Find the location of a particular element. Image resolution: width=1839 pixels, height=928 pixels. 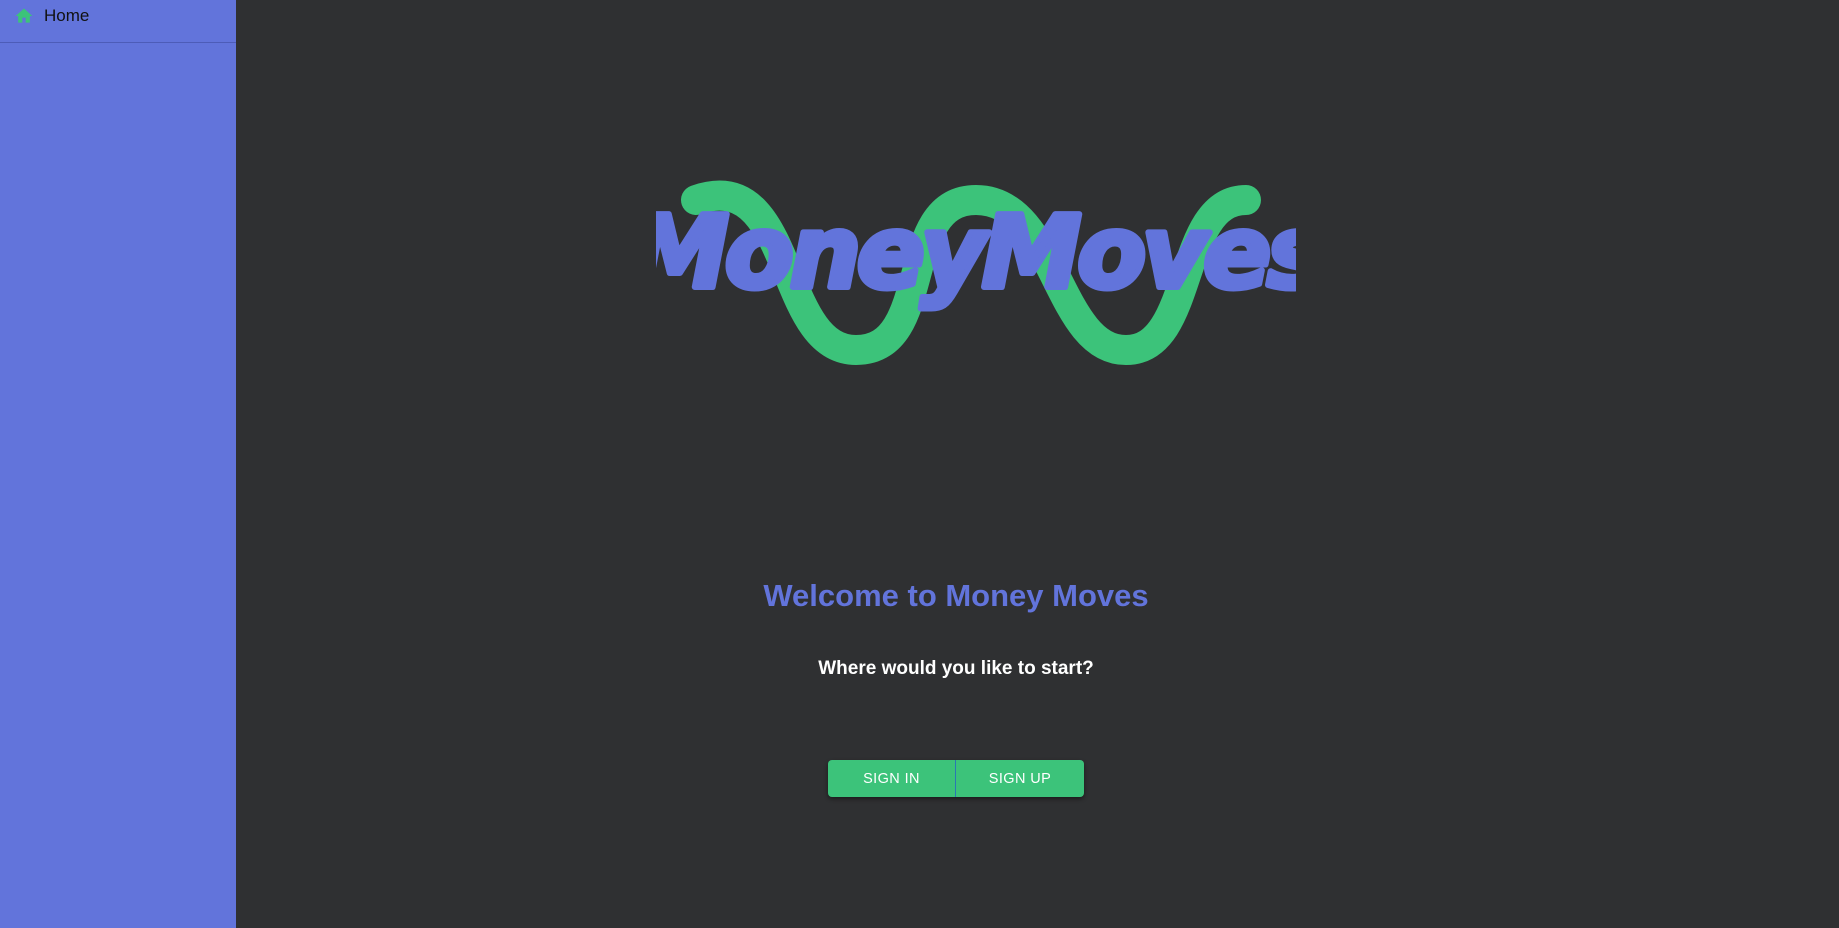

money-moves-logo: MoneyMoves is located at coordinates (978, 270).